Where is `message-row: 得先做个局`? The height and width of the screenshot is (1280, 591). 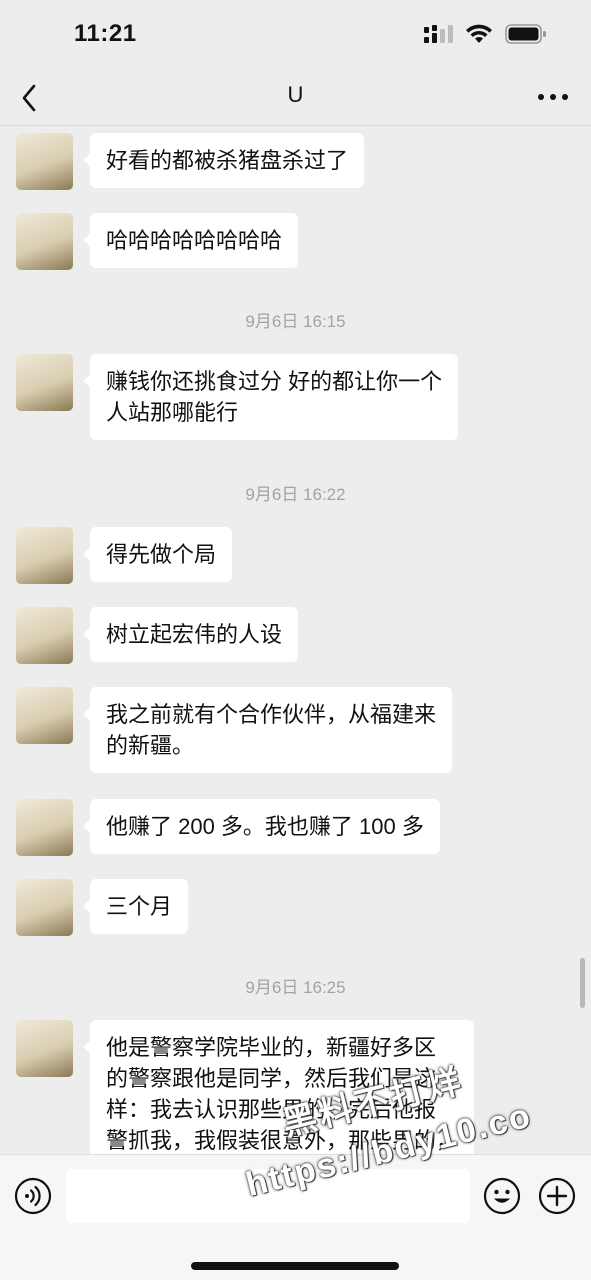 message-row: 得先做个局 is located at coordinates (124, 555).